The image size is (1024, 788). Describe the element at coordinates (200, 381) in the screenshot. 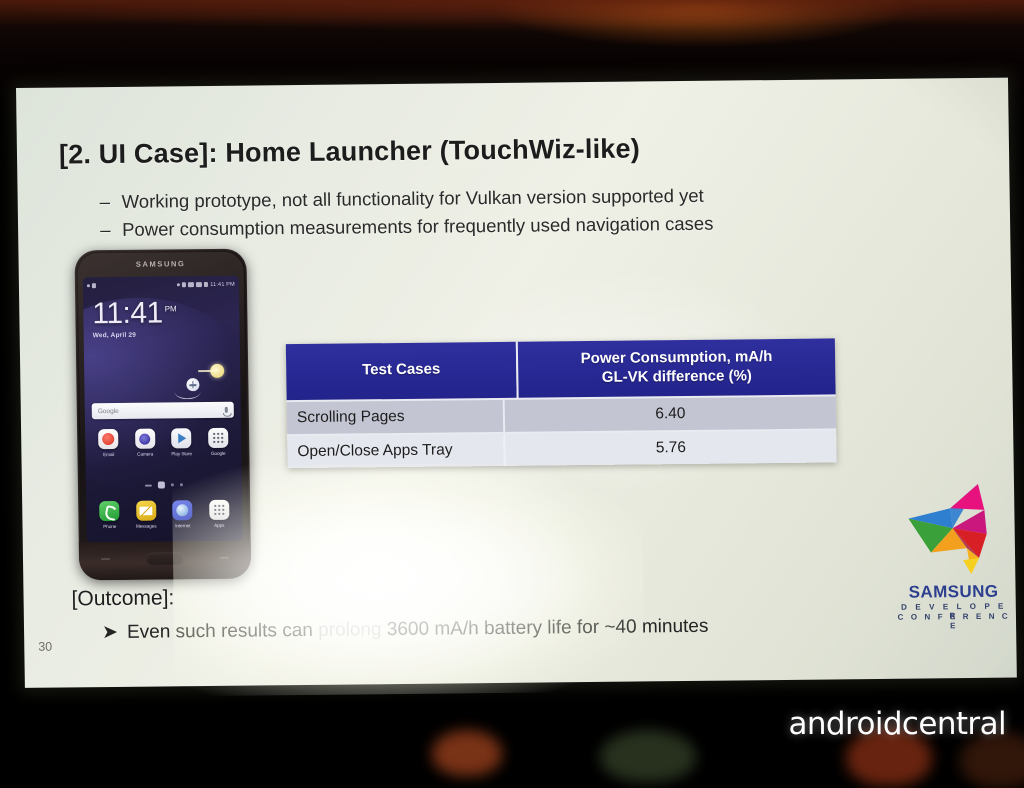

I see `weather-widget` at that location.